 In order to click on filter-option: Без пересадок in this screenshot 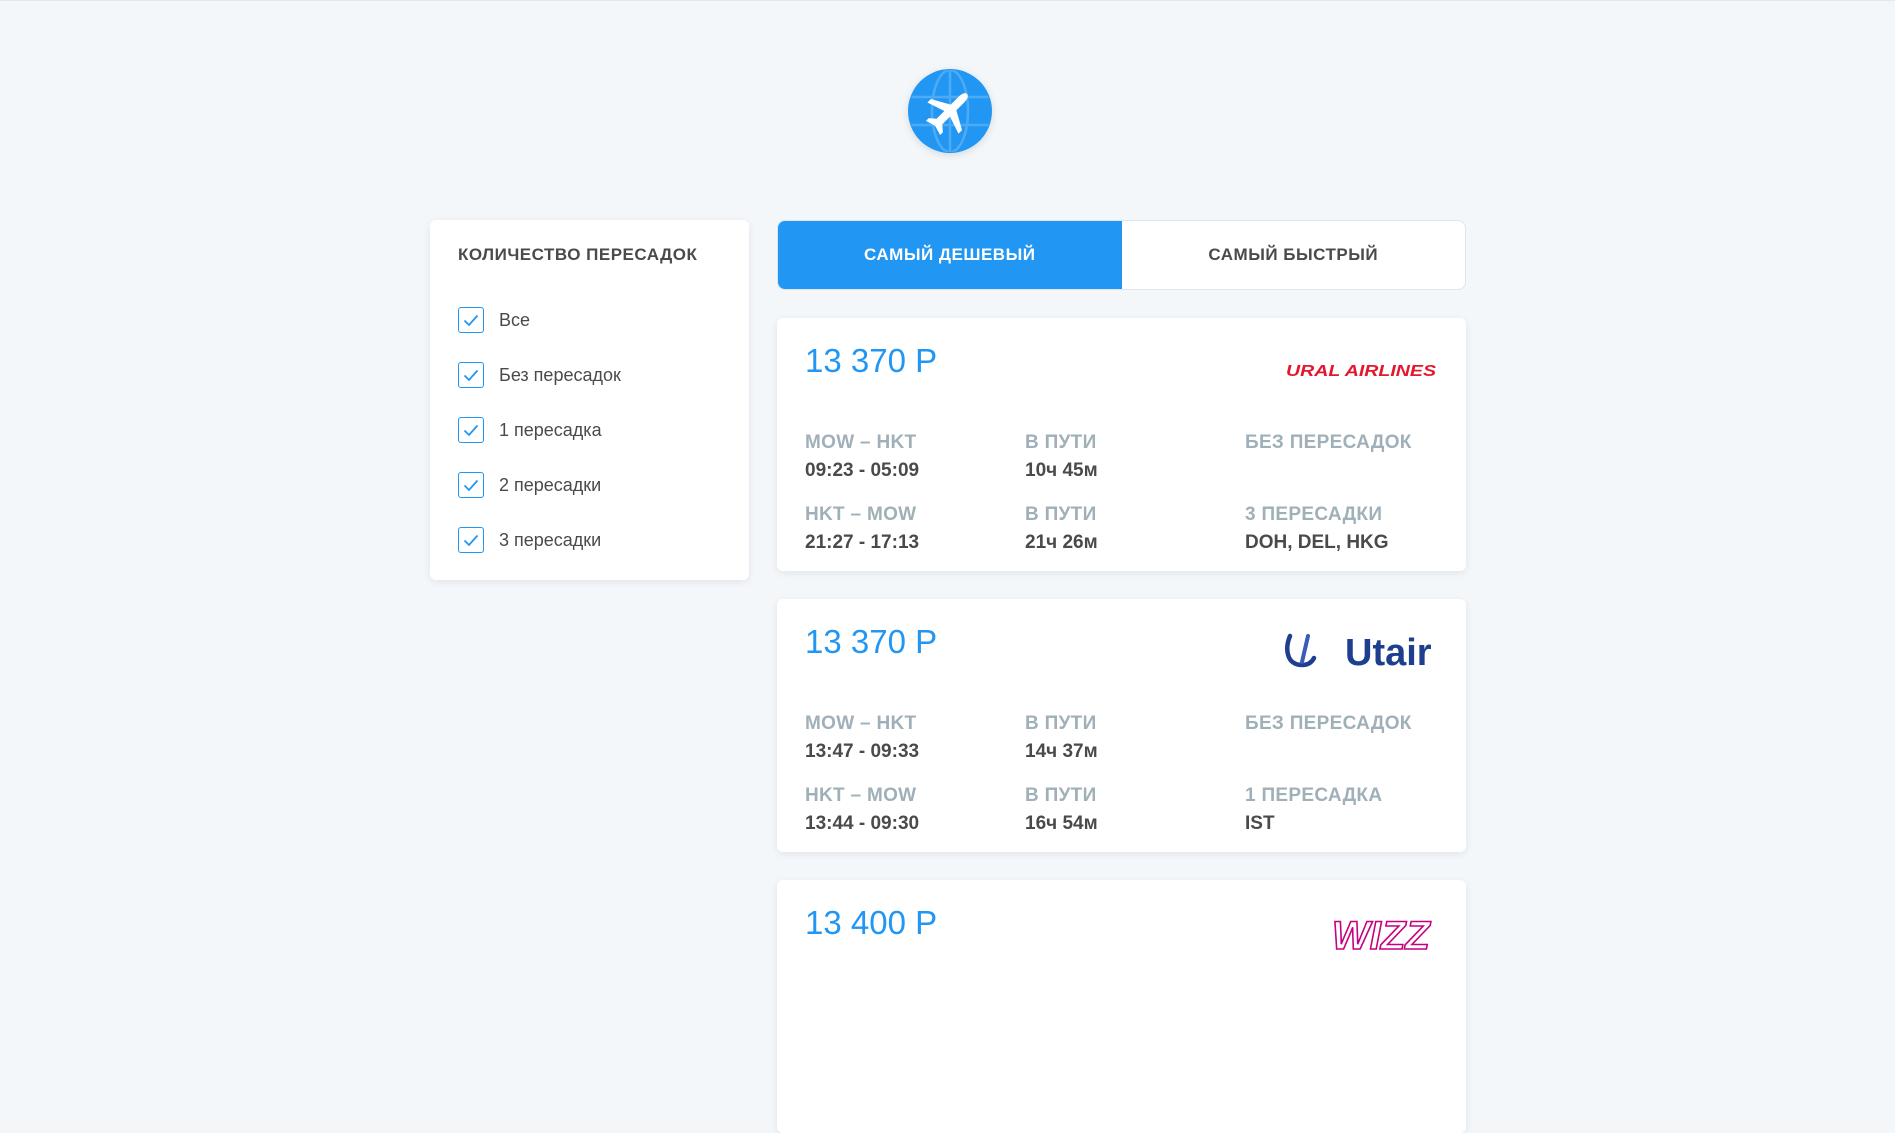, I will do `click(593, 375)`.